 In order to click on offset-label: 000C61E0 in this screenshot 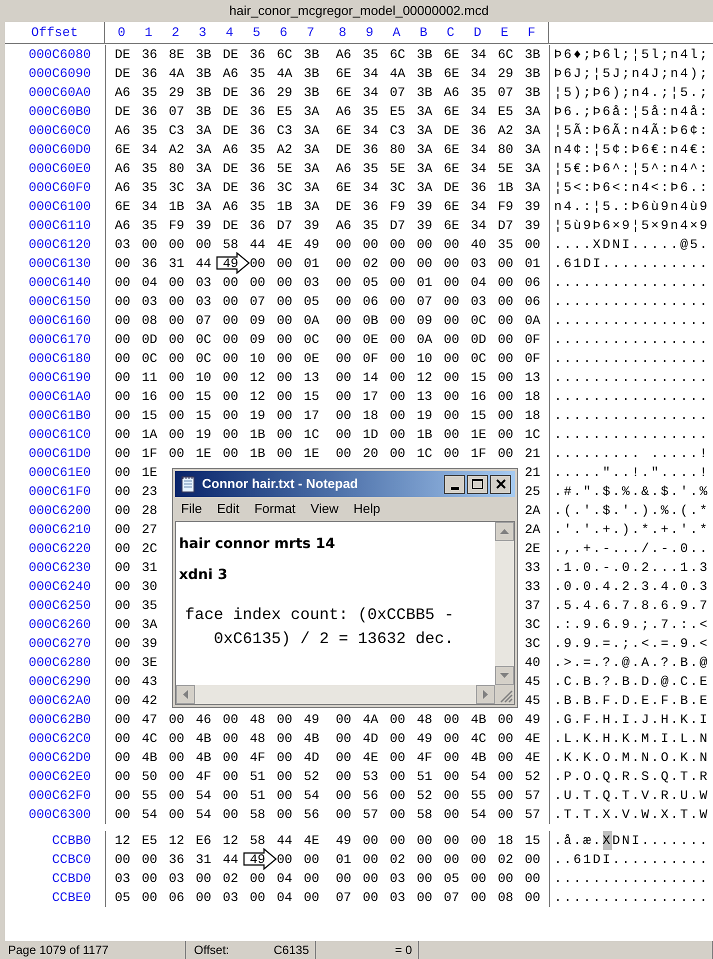, I will do `click(59, 472)`.